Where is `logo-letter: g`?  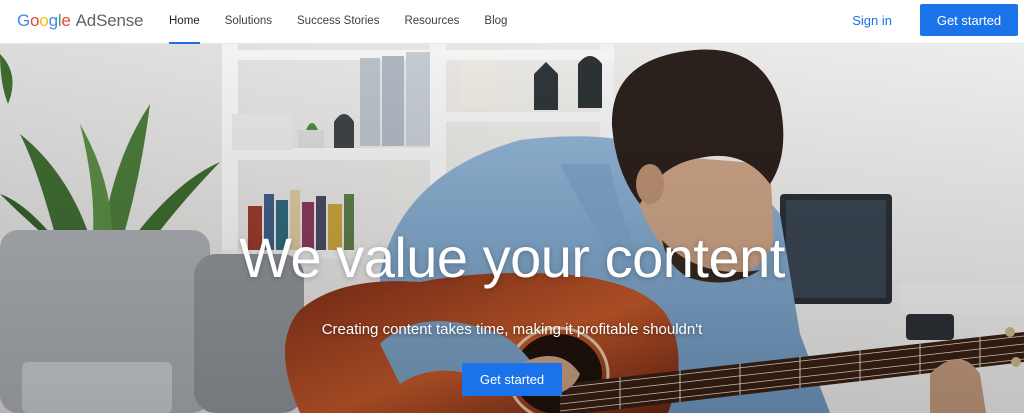
logo-letter: g is located at coordinates (53, 20).